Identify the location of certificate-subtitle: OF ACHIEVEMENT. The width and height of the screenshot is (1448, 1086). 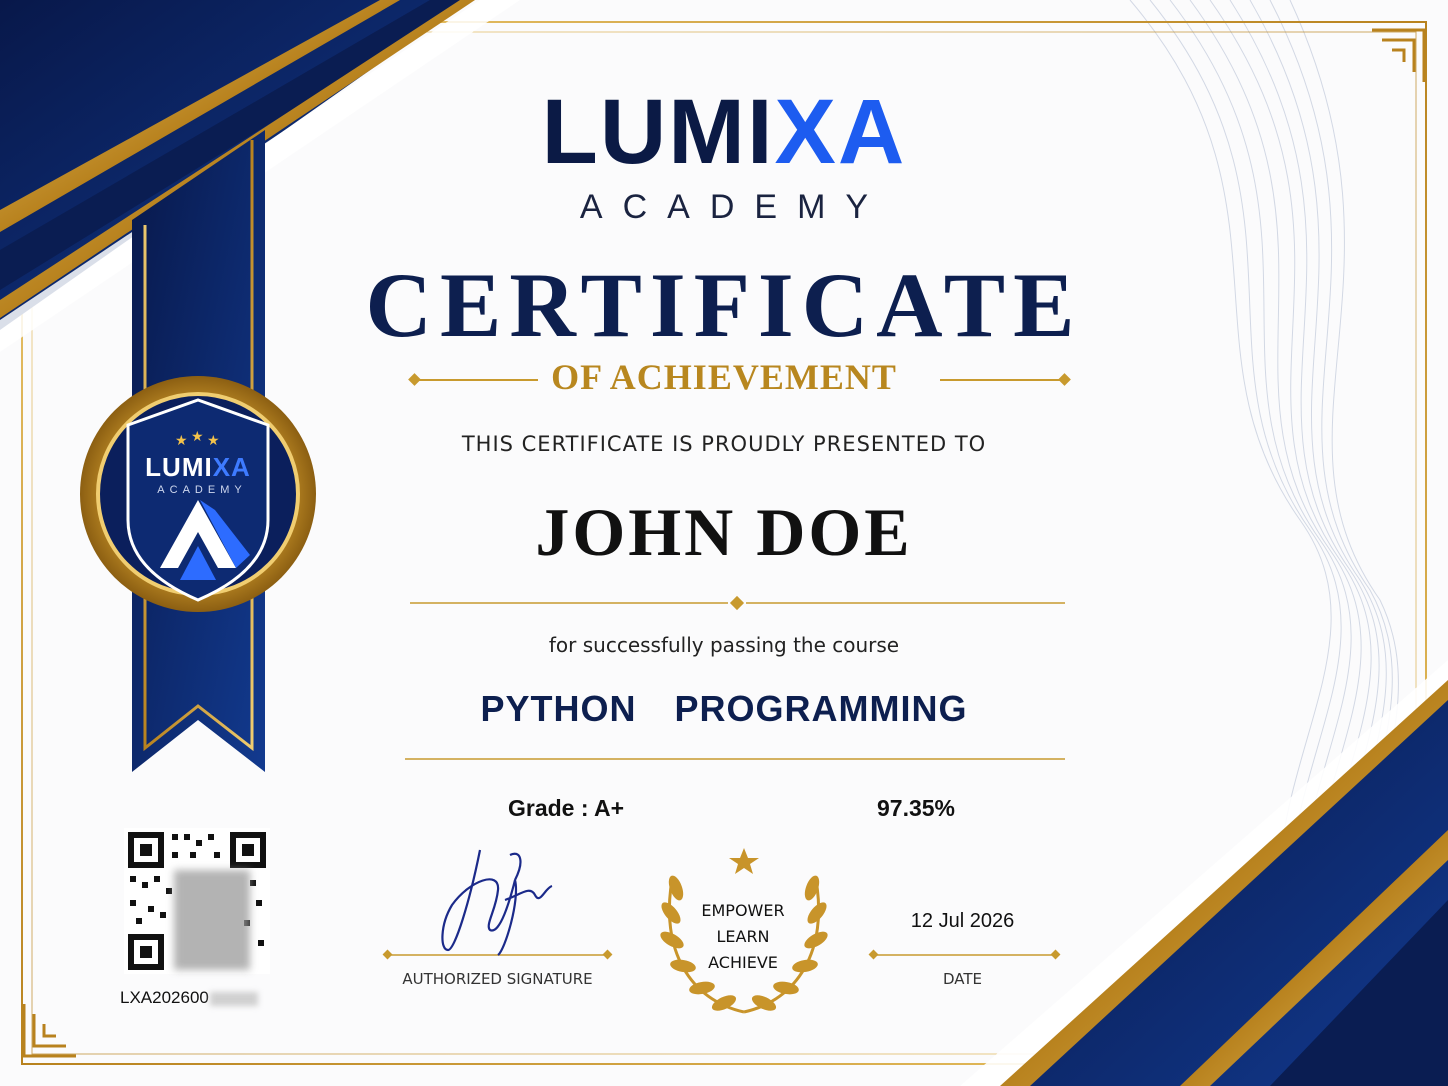
(724, 377).